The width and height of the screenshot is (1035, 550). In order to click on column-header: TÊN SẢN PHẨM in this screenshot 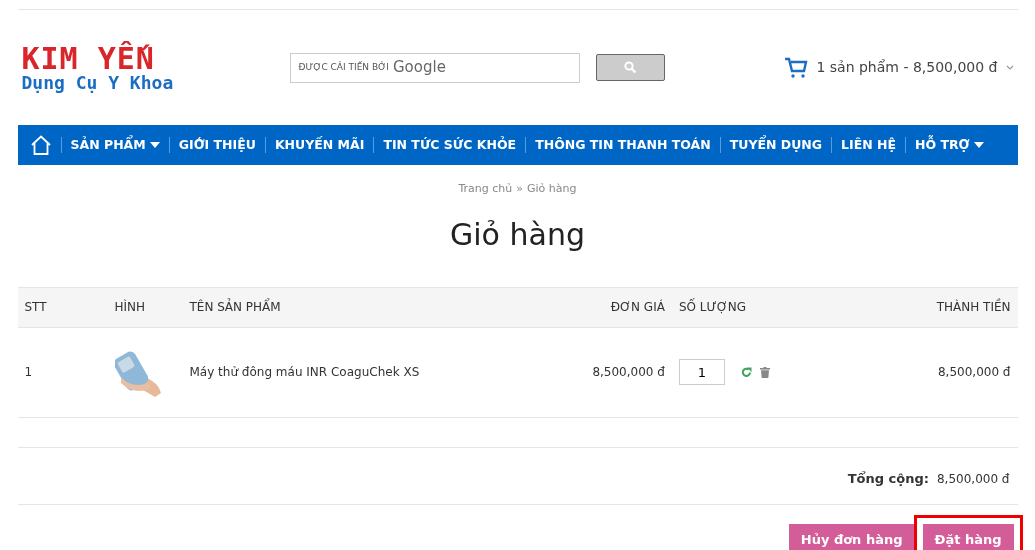, I will do `click(363, 307)`.